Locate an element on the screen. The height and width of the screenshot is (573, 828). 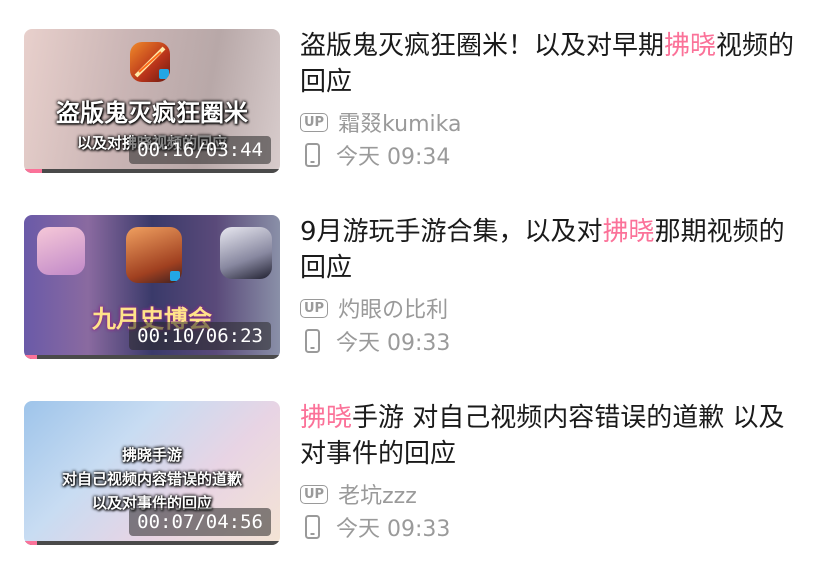
video-thumbnail: 盗版鬼灭疯狂圈米 以及对拂晓视频的回应 00:16/03:44 is located at coordinates (152, 101).